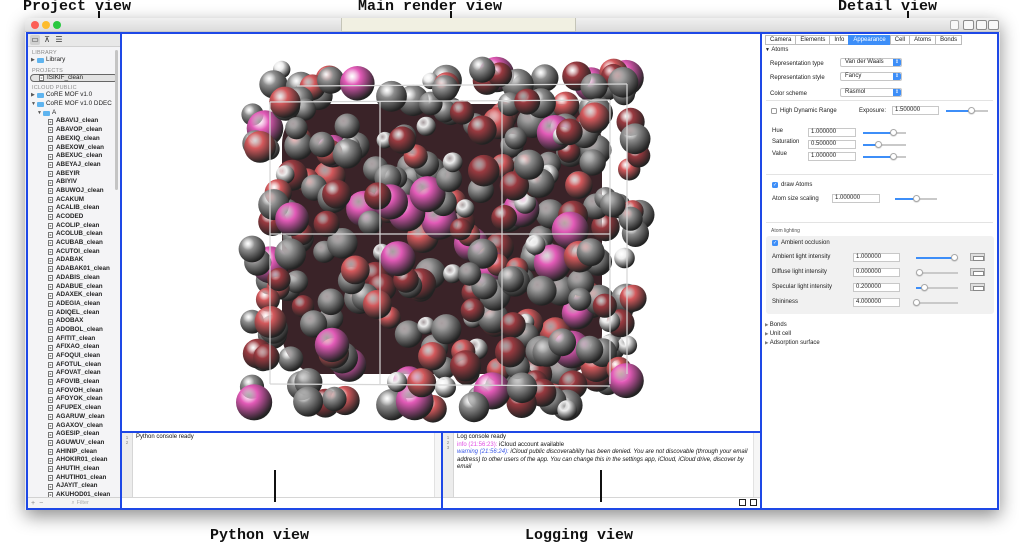 The image size is (1024, 547). I want to click on hue-slider, so click(884, 132).